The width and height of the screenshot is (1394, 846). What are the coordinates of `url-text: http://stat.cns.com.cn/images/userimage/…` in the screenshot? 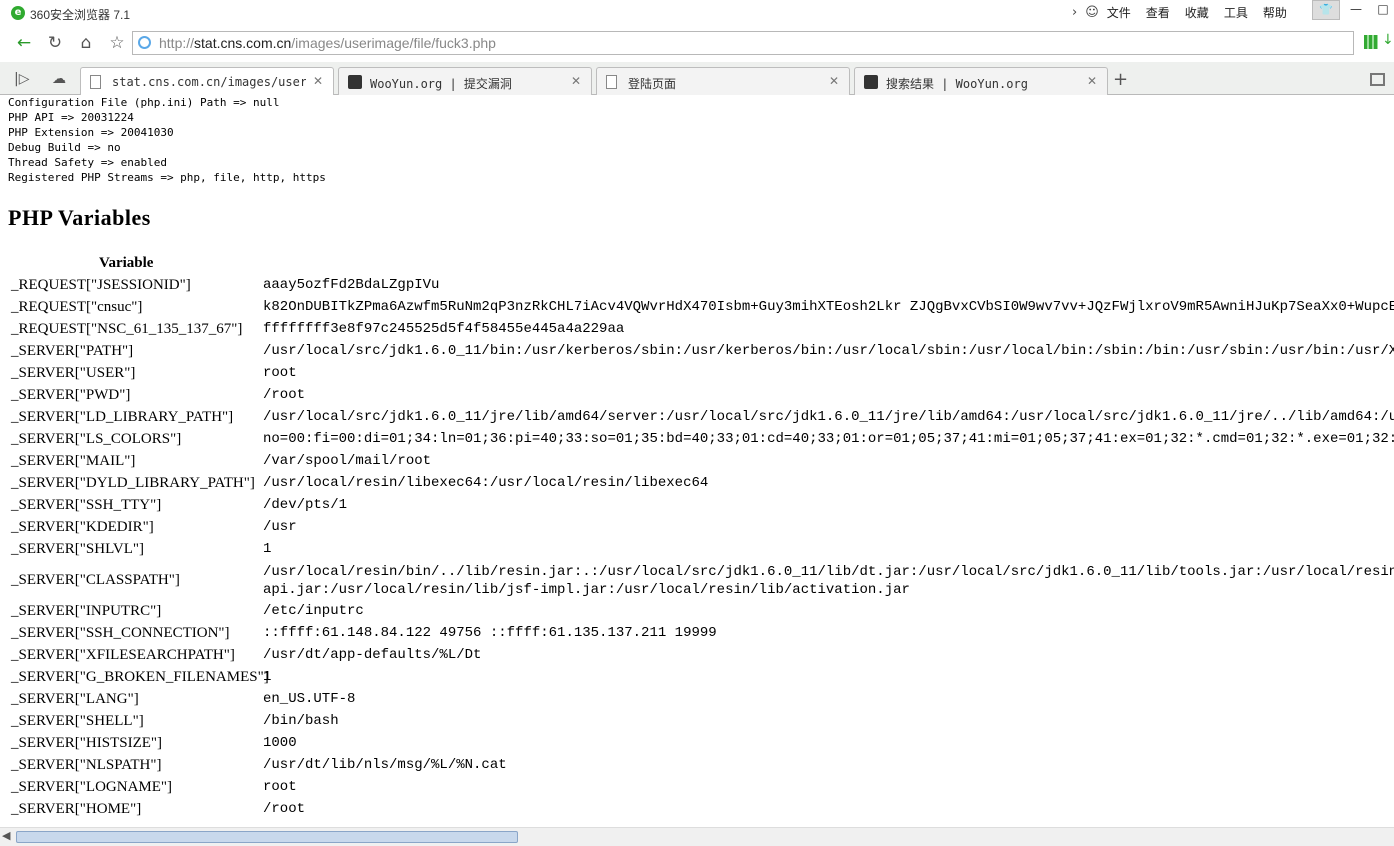 It's located at (327, 43).